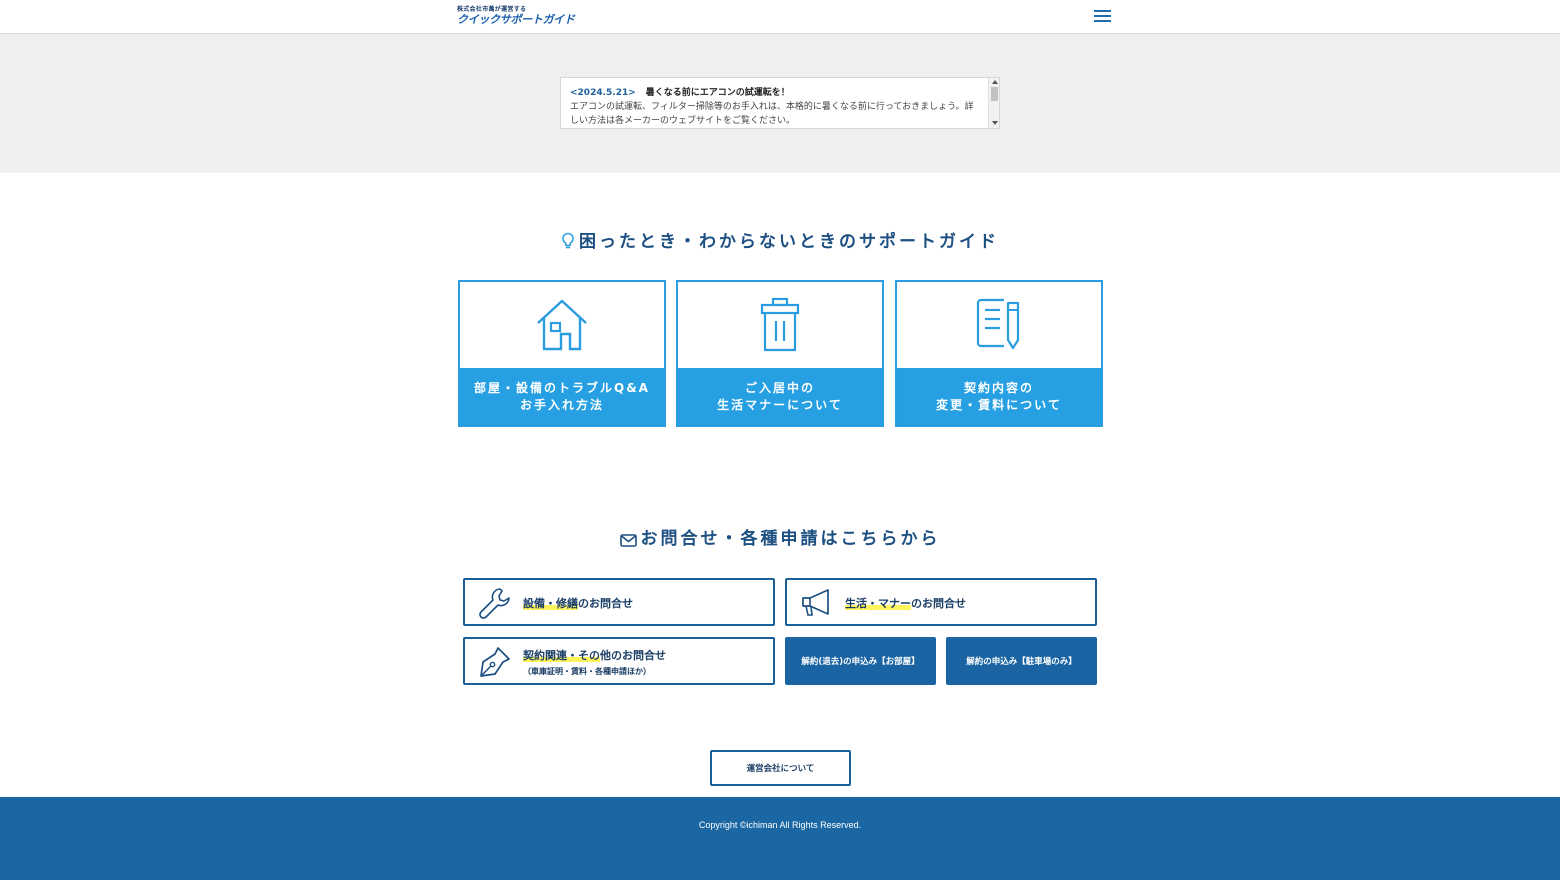  I want to click on news-scrollbar, so click(993, 103).